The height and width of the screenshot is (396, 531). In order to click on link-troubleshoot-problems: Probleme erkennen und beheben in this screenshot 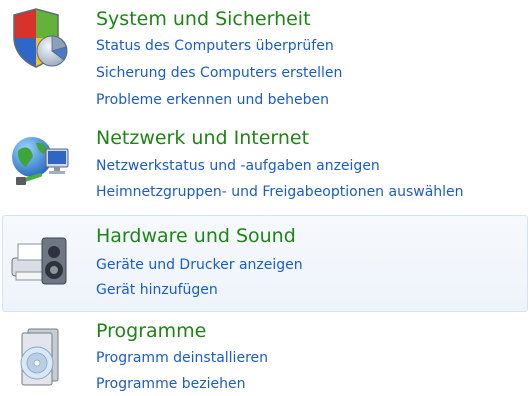, I will do `click(212, 100)`.